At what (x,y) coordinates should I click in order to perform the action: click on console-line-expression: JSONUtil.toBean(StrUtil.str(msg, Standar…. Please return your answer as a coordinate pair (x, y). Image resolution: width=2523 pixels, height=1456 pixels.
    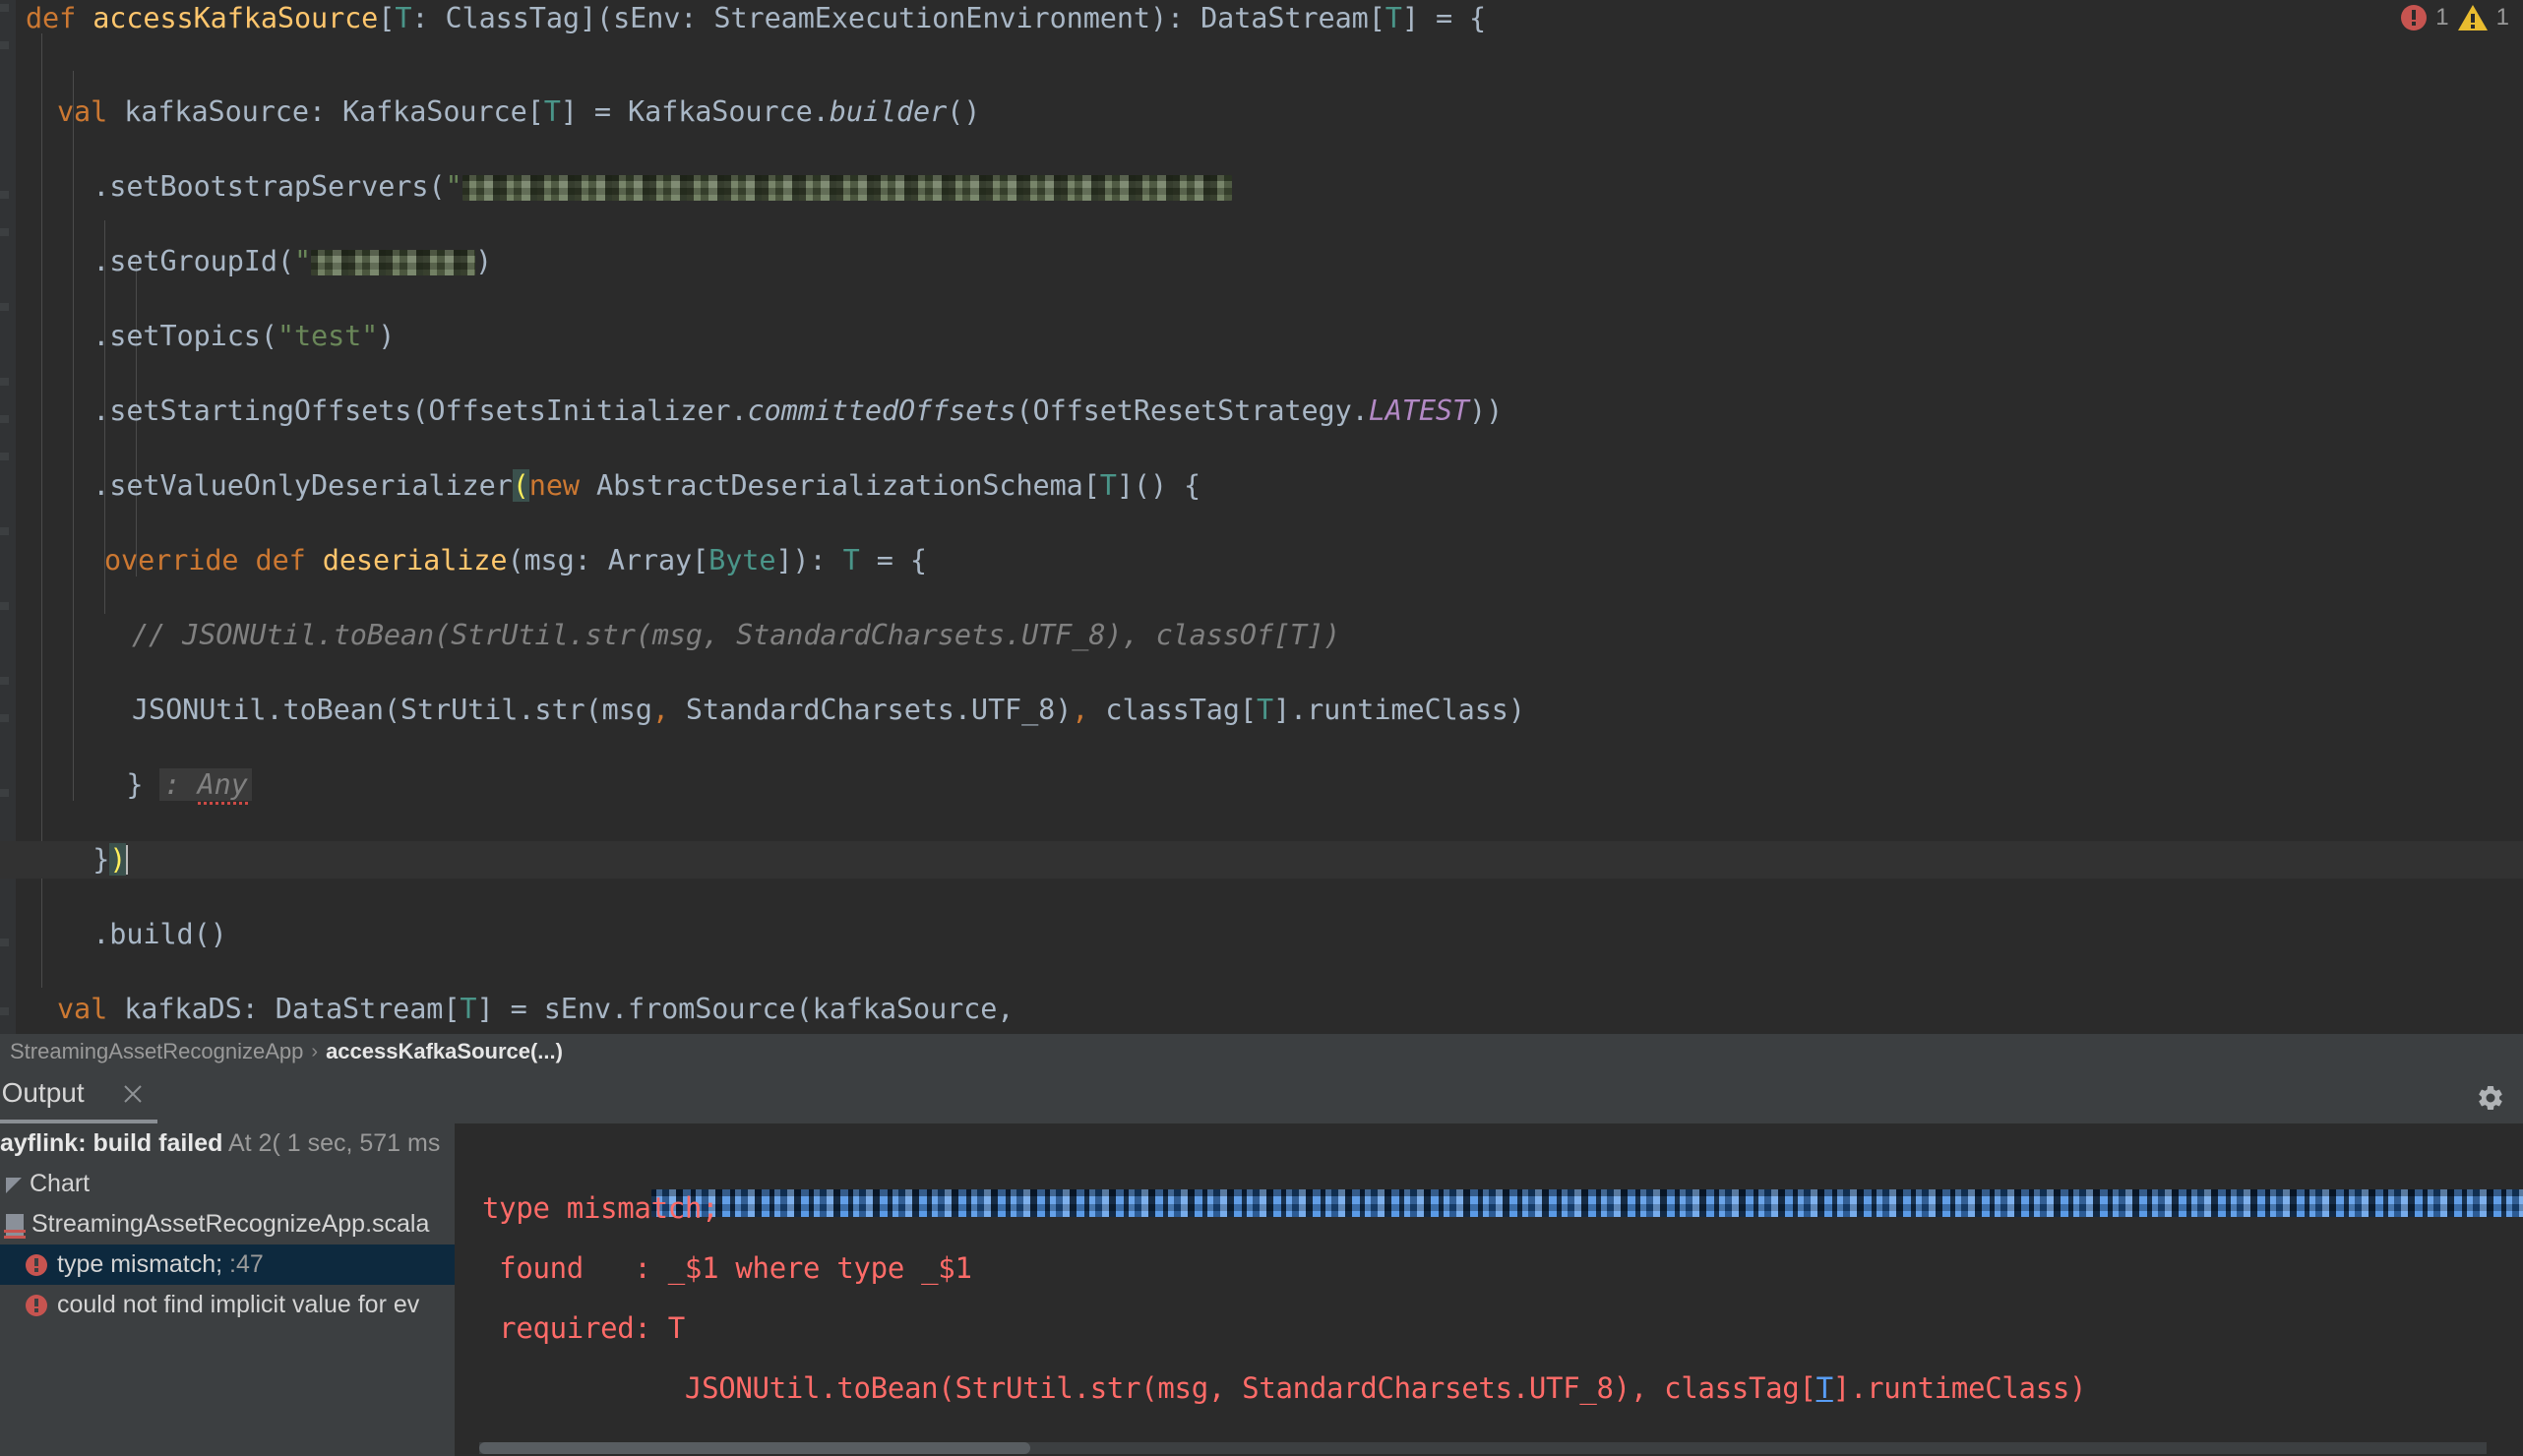
    Looking at the image, I should click on (1489, 1389).